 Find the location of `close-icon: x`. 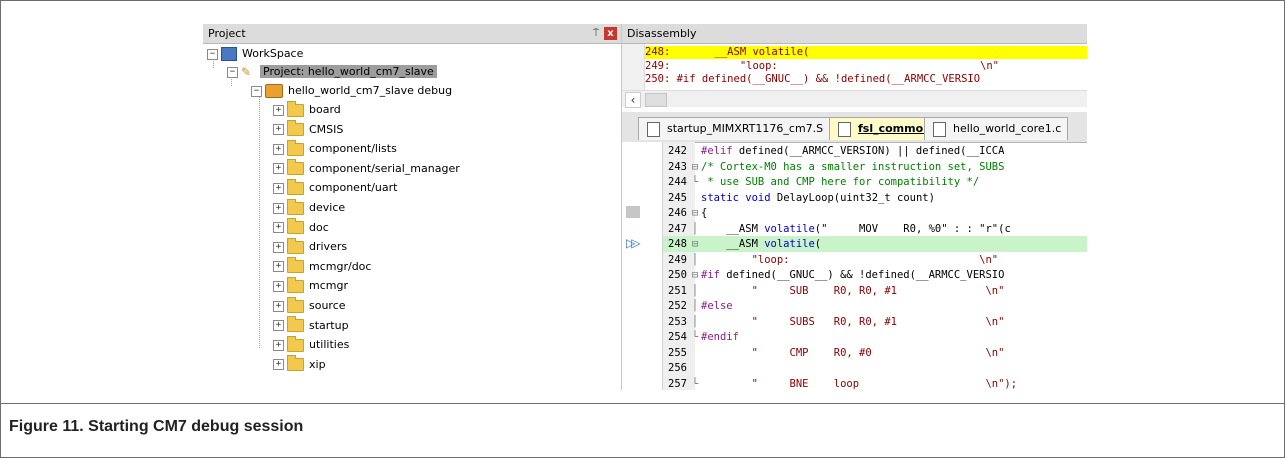

close-icon: x is located at coordinates (610, 33).